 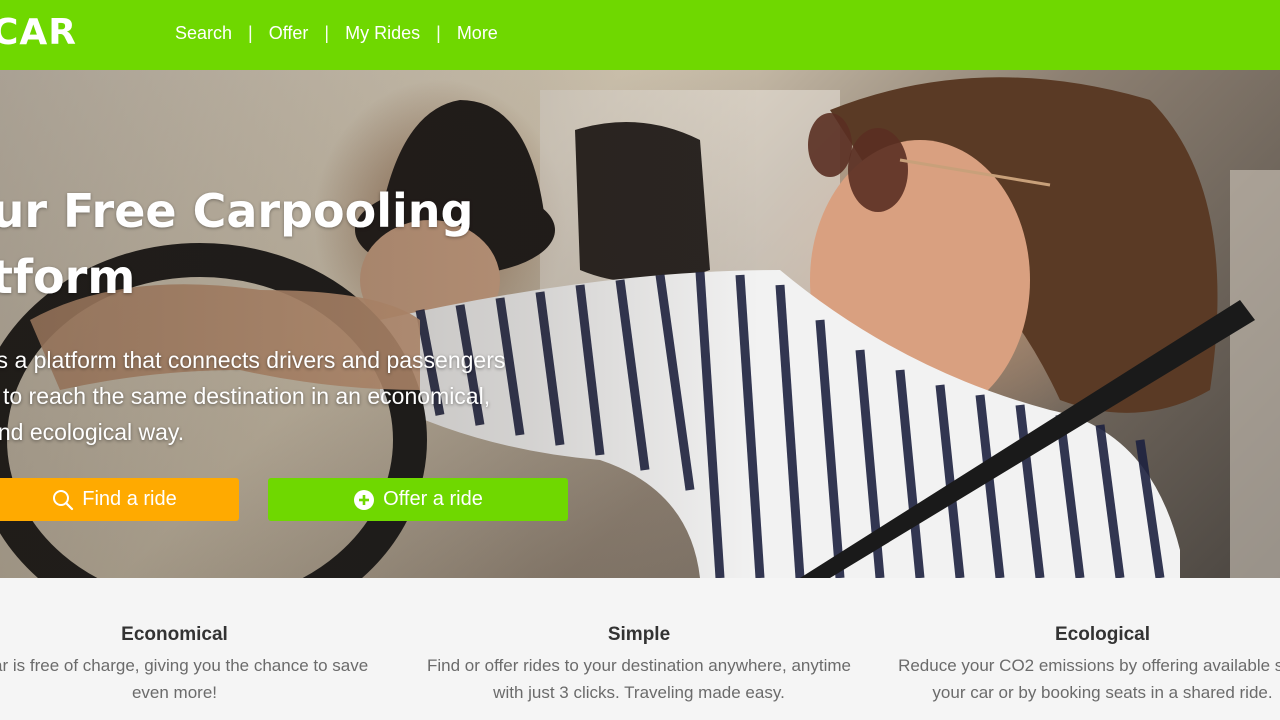 What do you see at coordinates (174, 692) in the screenshot?
I see `feature-description-line: even more!` at bounding box center [174, 692].